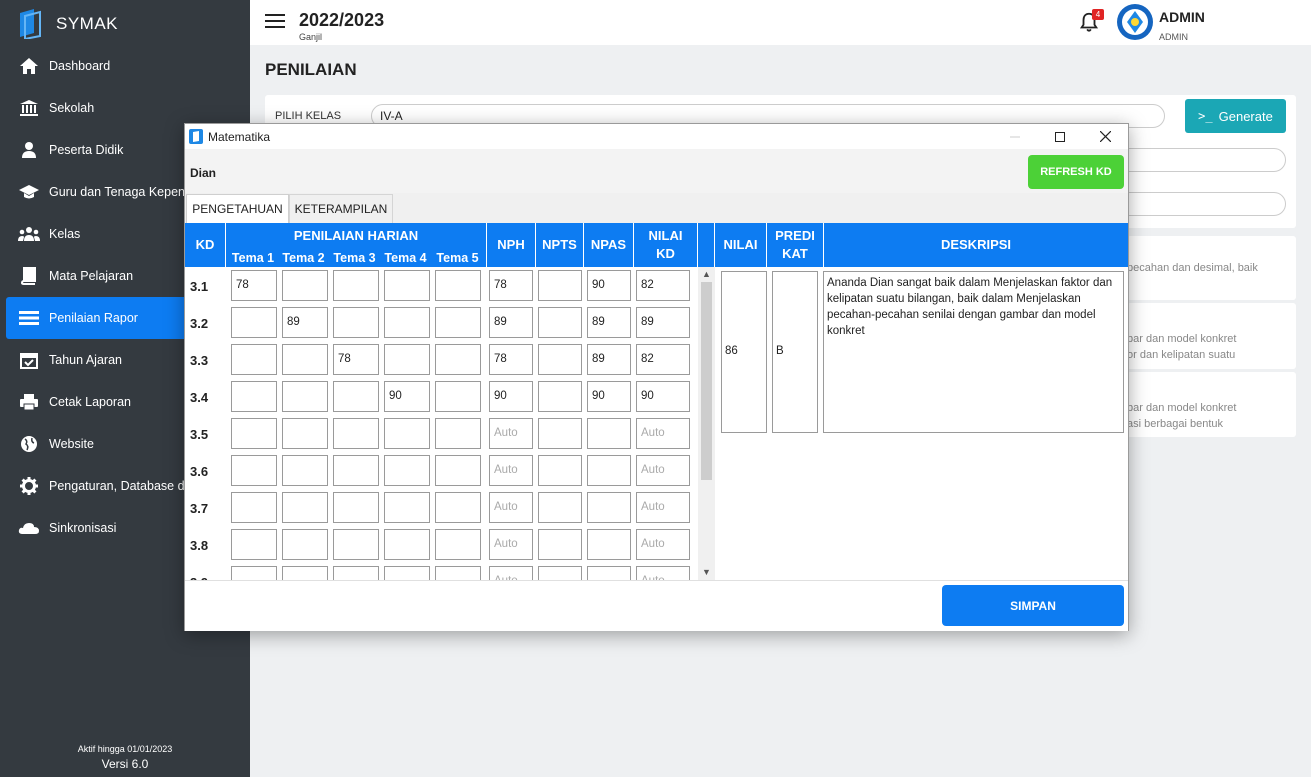  Describe the element at coordinates (1235, 116) in the screenshot. I see `generate-button: >_ Generate` at that location.